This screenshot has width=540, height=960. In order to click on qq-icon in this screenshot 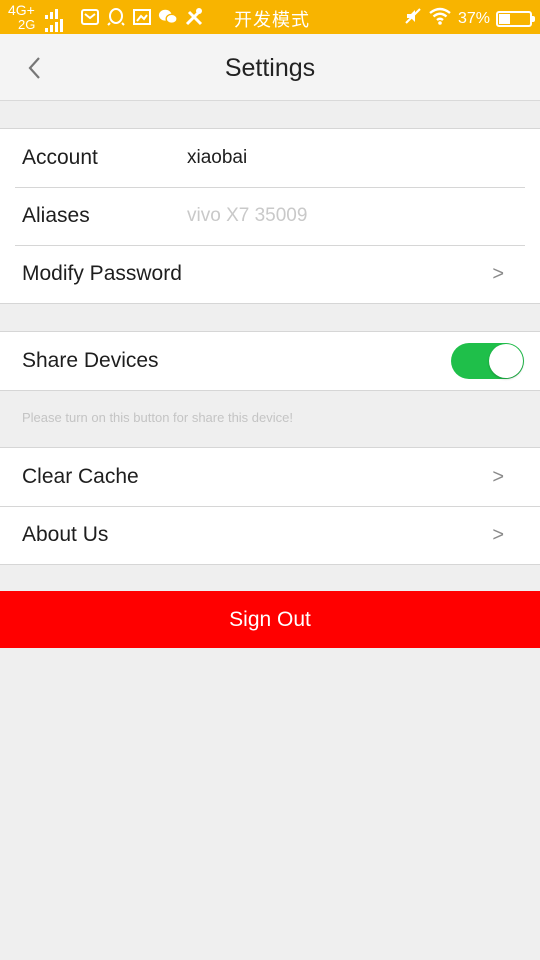, I will do `click(116, 17)`.